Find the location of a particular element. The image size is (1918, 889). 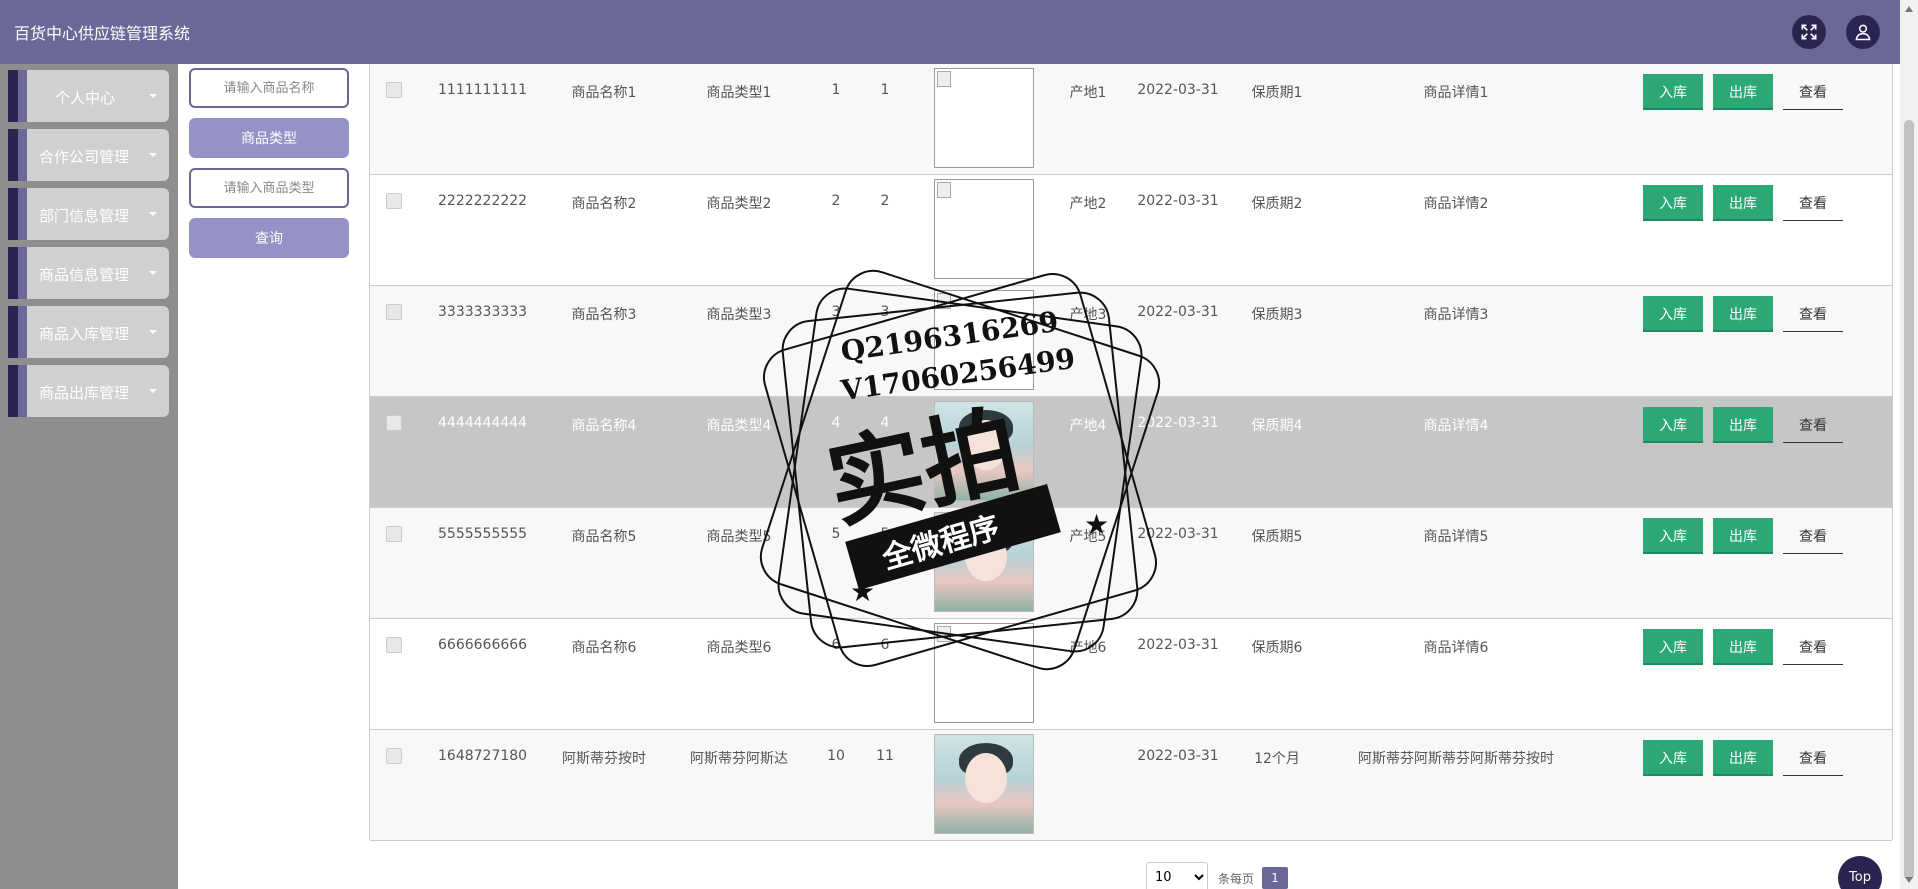

product-code: 3333333333 is located at coordinates (483, 312).